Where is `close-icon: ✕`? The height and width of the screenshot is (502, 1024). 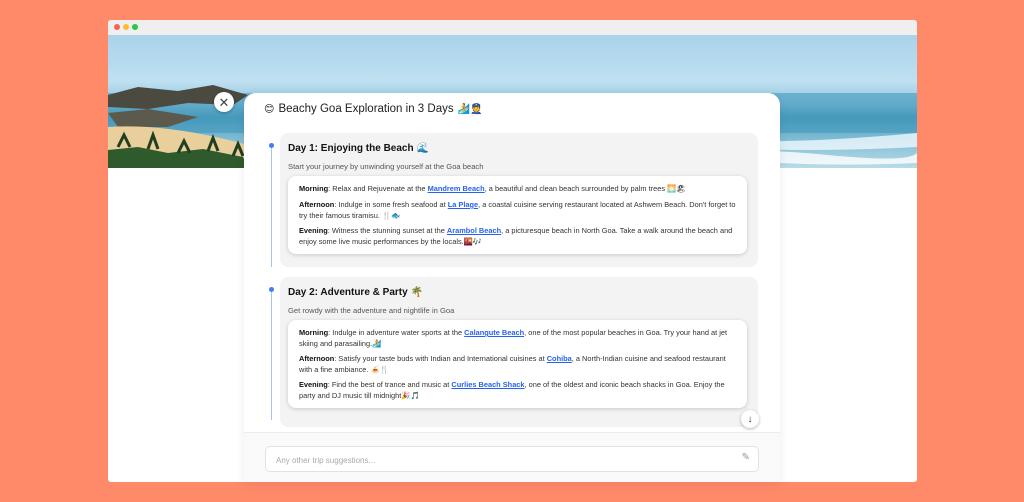
close-icon: ✕ is located at coordinates (224, 102).